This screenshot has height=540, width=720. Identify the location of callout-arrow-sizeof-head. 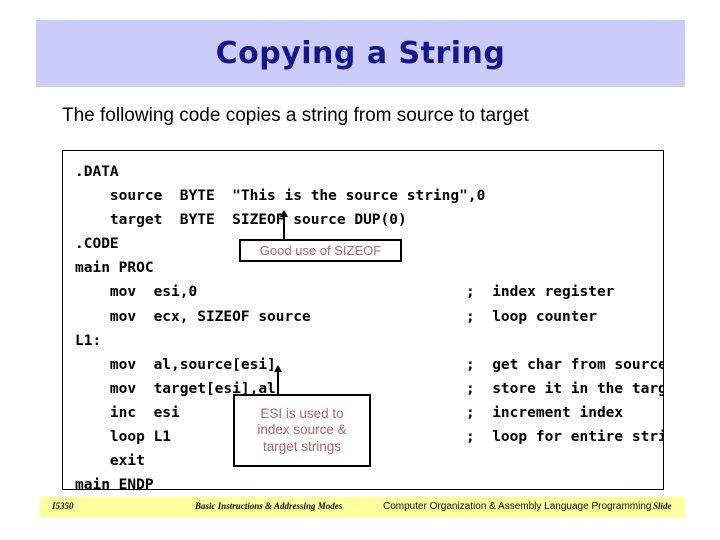
(284, 213).